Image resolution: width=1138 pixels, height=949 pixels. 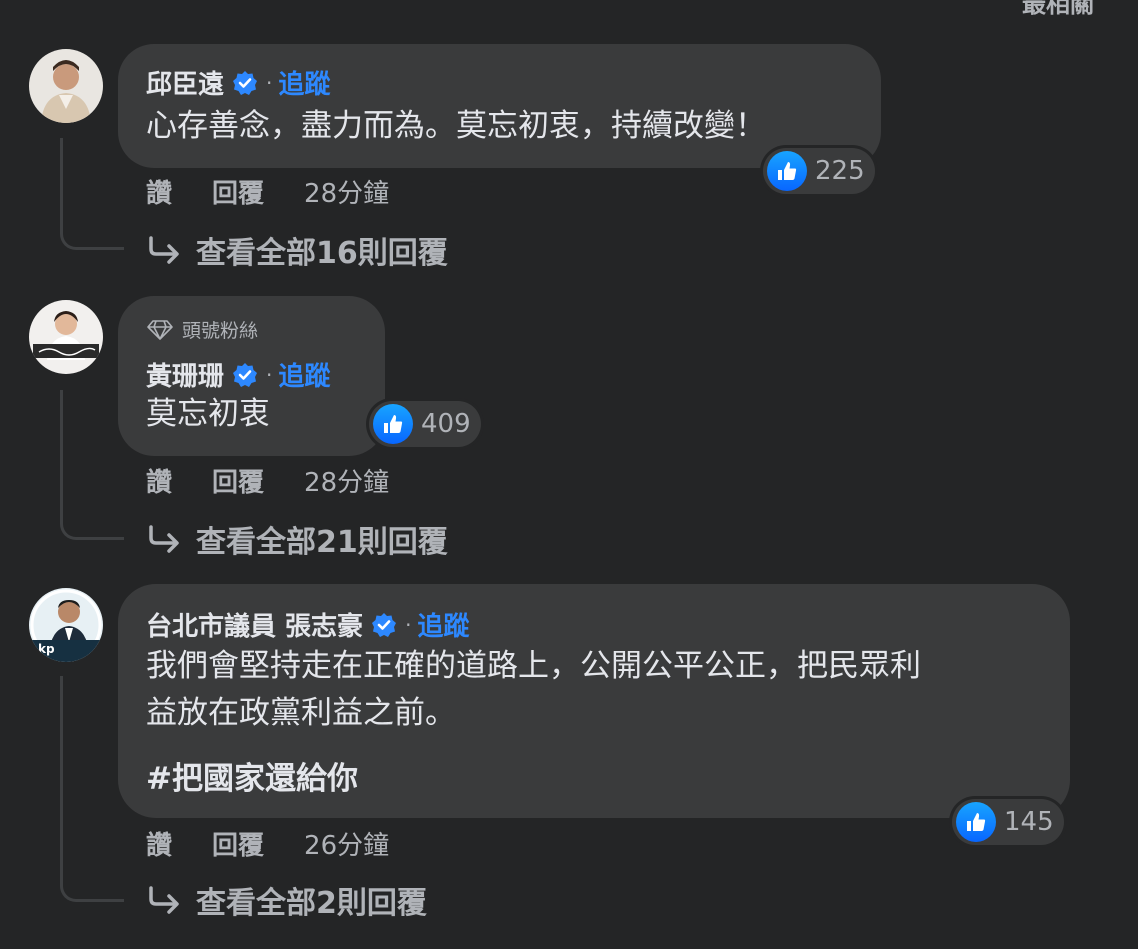 What do you see at coordinates (1029, 822) in the screenshot?
I see `reaction-count: 145` at bounding box center [1029, 822].